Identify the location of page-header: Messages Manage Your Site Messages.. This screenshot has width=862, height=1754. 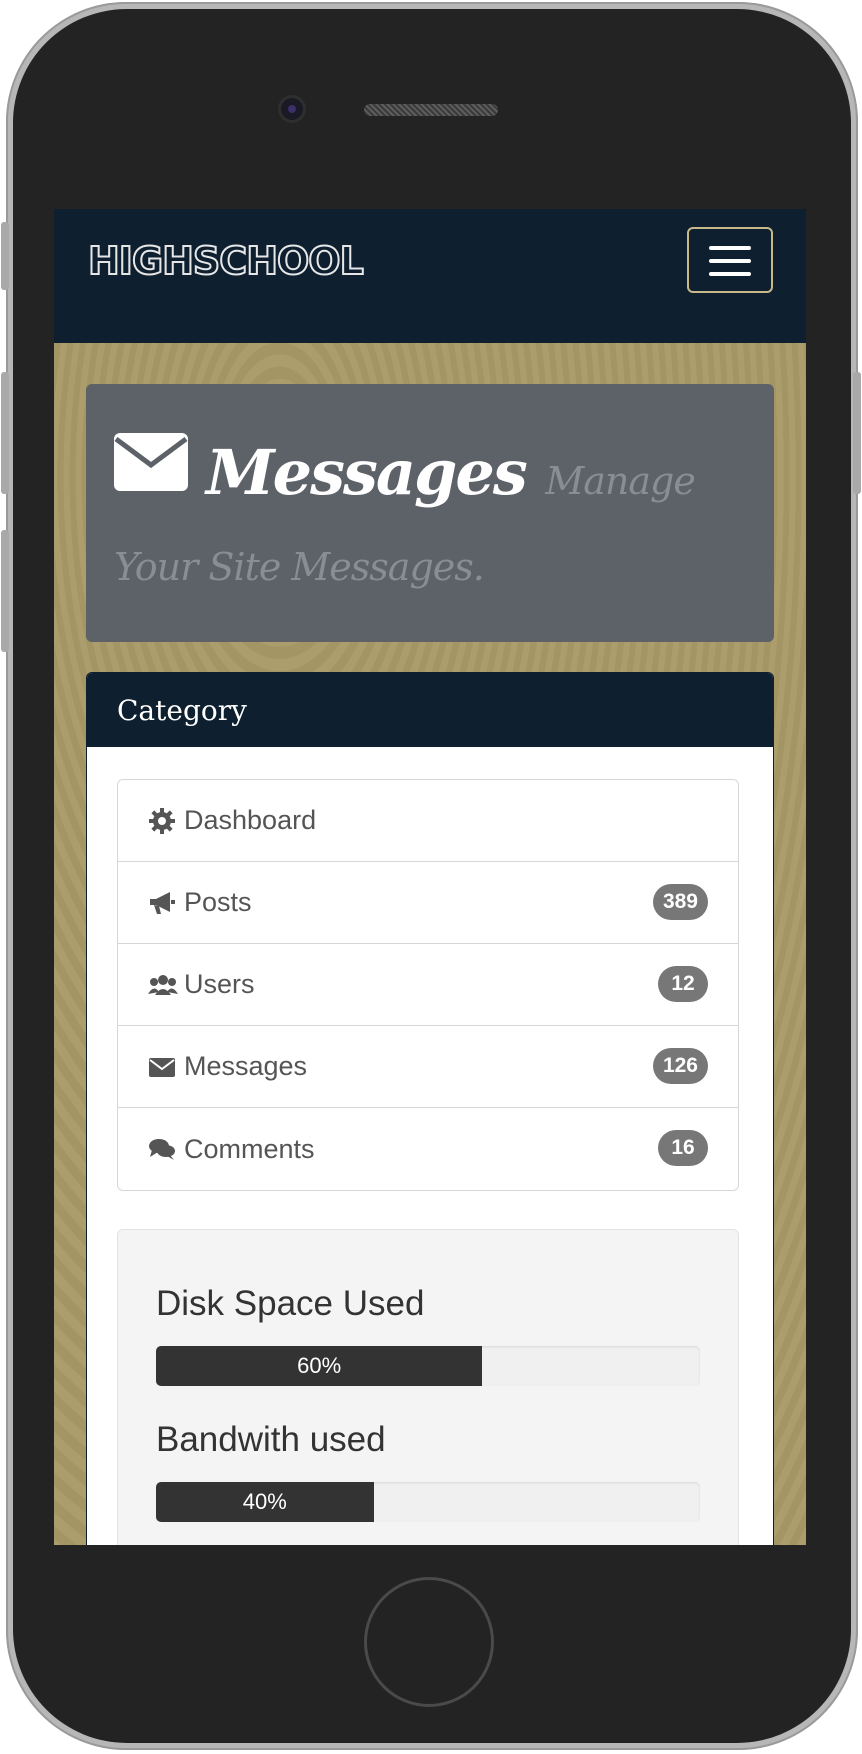
(430, 513).